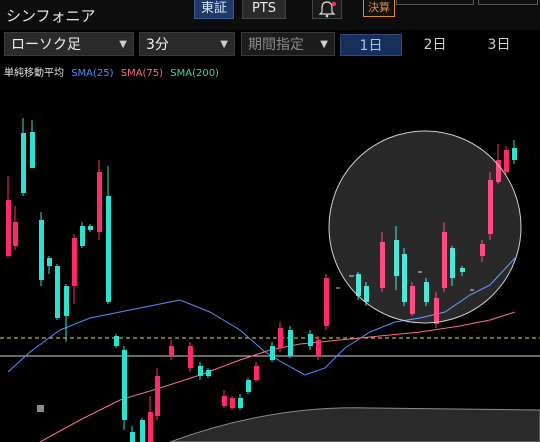 This screenshot has height=442, width=540. What do you see at coordinates (354, 424) in the screenshot?
I see `bottom-overlay` at bounding box center [354, 424].